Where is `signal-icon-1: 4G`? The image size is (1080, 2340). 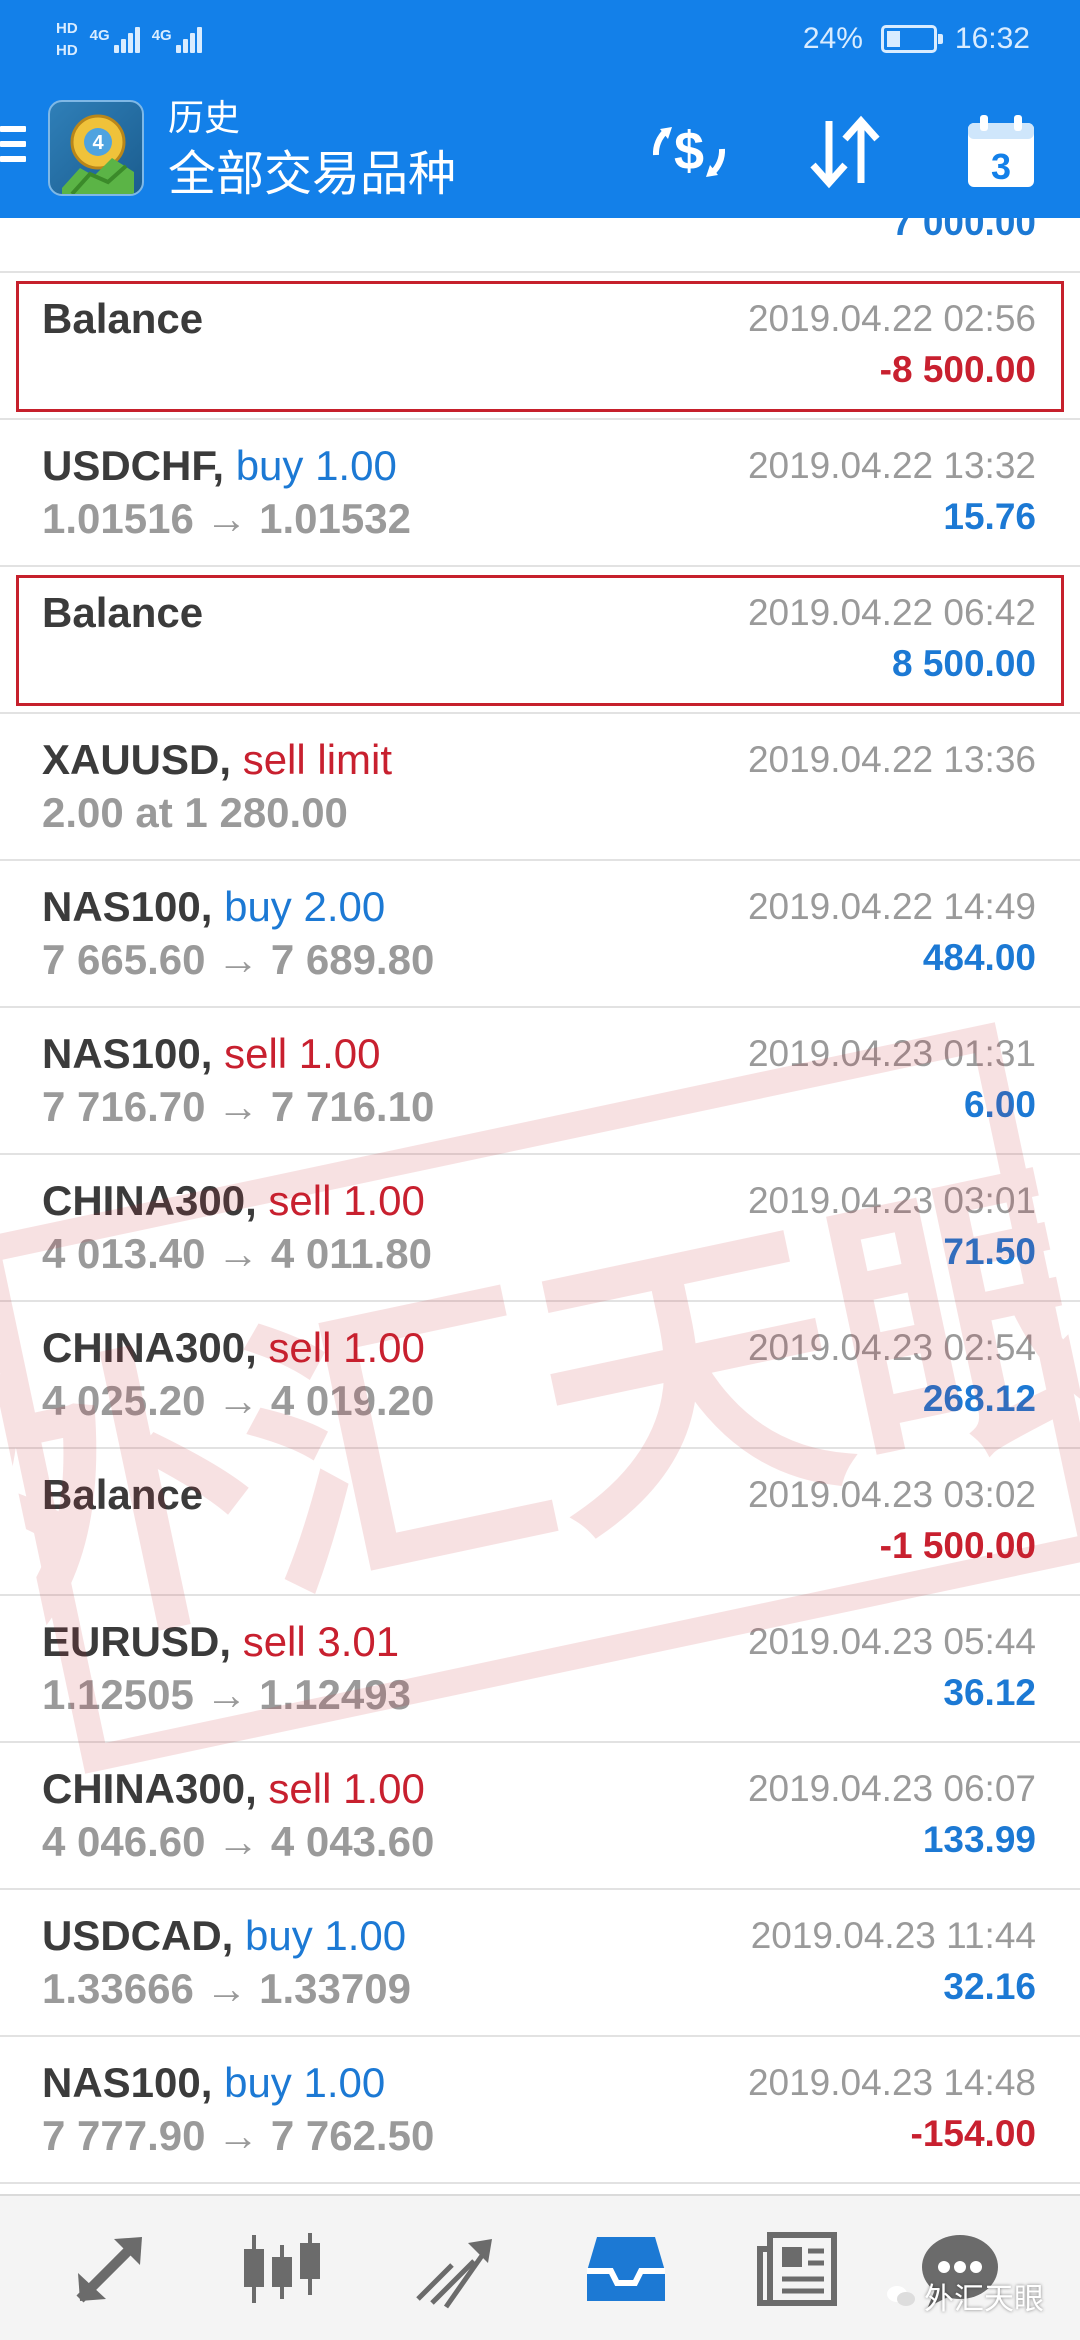 signal-icon-1: 4G is located at coordinates (115, 40).